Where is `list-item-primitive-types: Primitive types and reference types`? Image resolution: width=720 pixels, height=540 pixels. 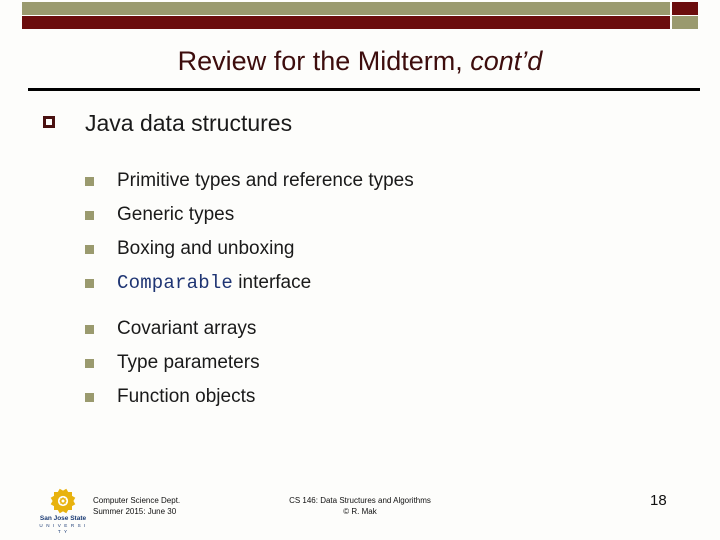 list-item-primitive-types: Primitive types and reference types is located at coordinates (360, 181).